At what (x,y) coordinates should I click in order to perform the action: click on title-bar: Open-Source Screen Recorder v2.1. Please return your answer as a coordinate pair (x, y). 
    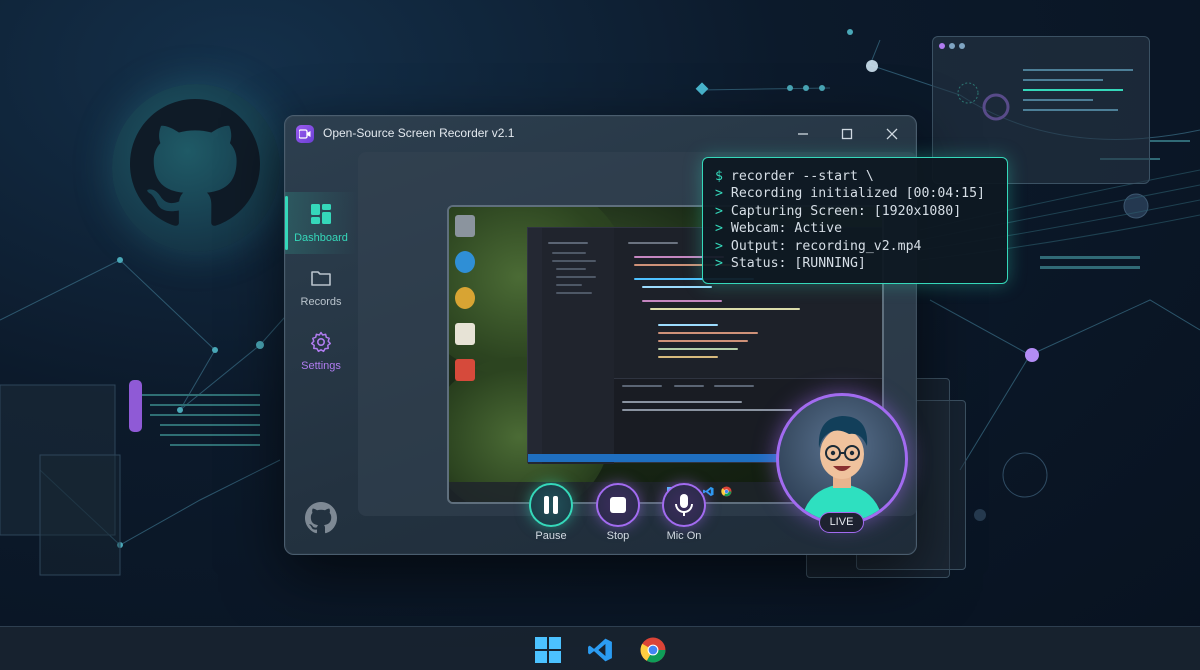
    Looking at the image, I should click on (601, 134).